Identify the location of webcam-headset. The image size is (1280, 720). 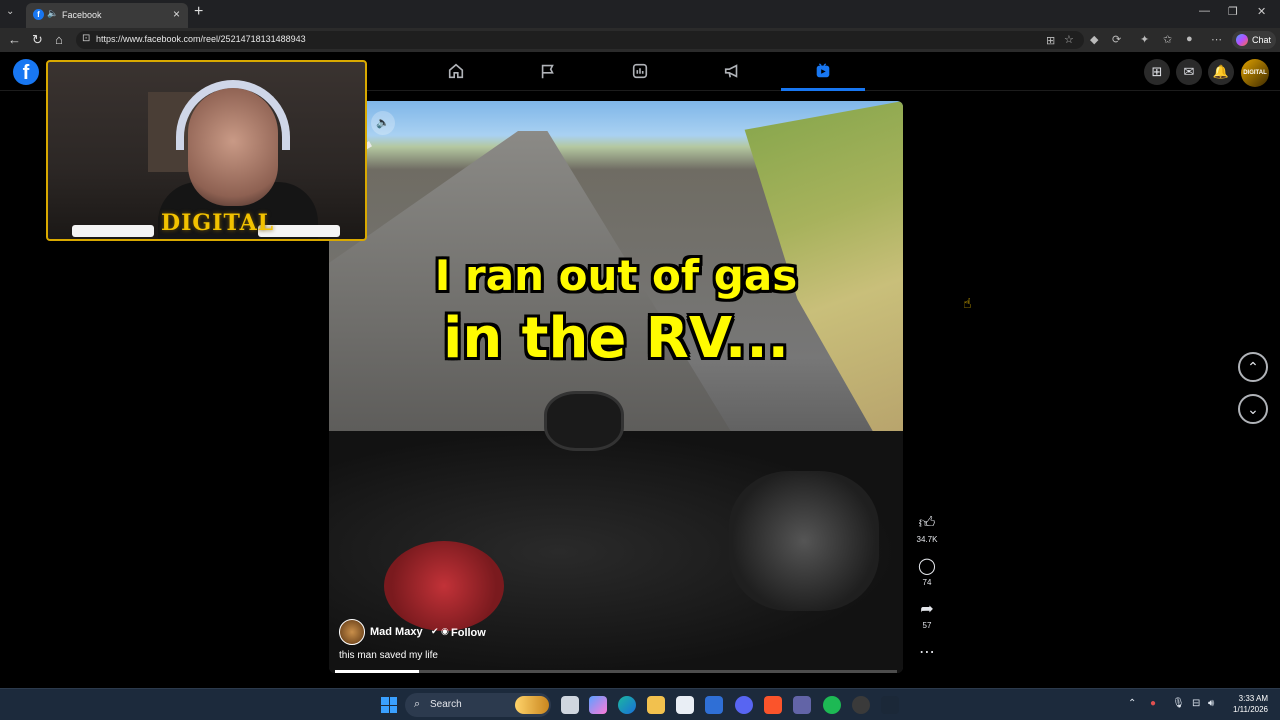
(233, 115).